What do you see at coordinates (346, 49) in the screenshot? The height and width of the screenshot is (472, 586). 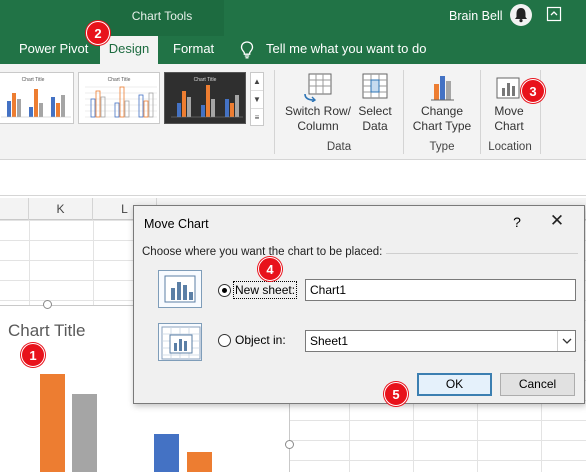 I see `tell-me-search: Tell me what you want to do` at bounding box center [346, 49].